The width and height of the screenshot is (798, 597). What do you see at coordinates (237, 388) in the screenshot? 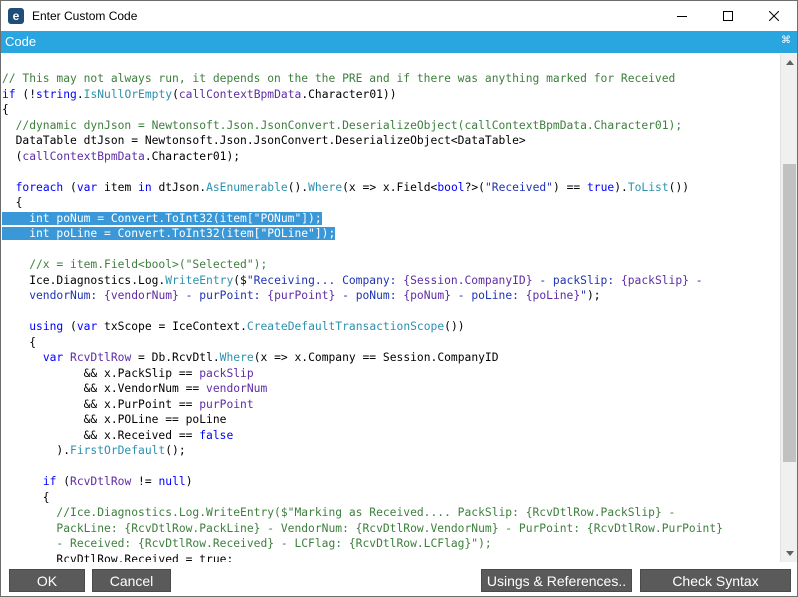
I see `code-token: vendorNum` at bounding box center [237, 388].